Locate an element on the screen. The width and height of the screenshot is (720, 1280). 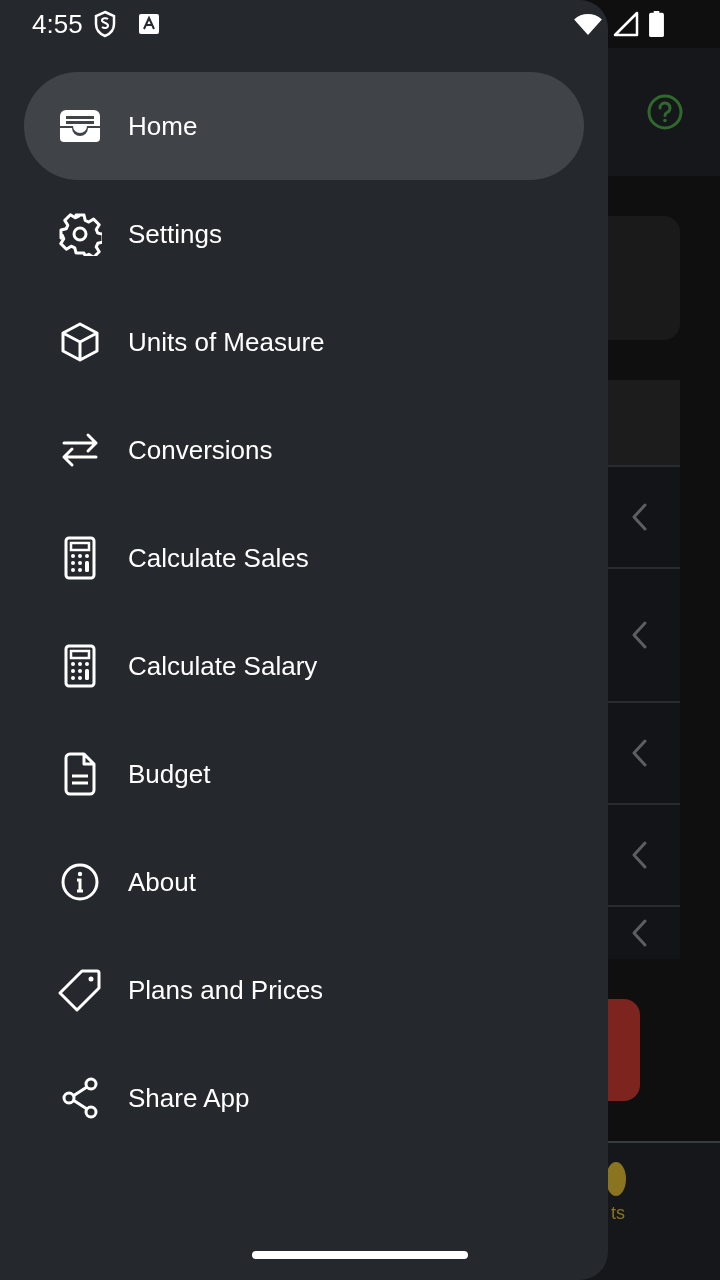
help-icon is located at coordinates (665, 112).